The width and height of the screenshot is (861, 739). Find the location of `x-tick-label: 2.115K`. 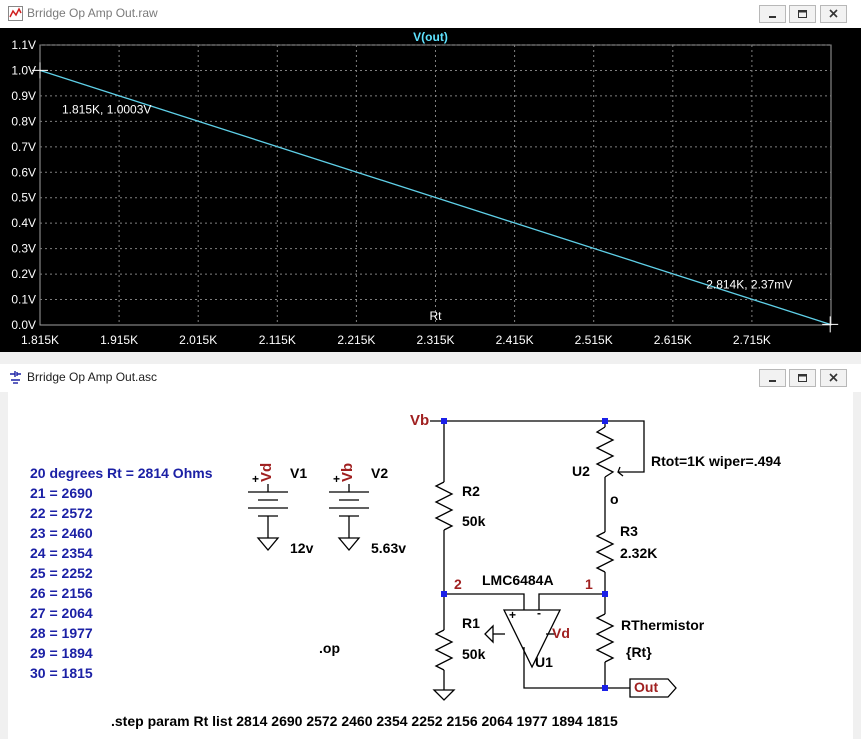

x-tick-label: 2.115K is located at coordinates (277, 340).